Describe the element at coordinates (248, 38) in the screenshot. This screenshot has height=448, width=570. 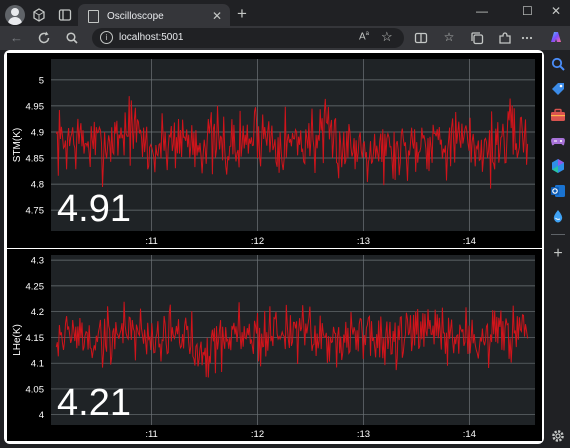
I see `address-bar: i localhost:5001 Aa ☆` at that location.